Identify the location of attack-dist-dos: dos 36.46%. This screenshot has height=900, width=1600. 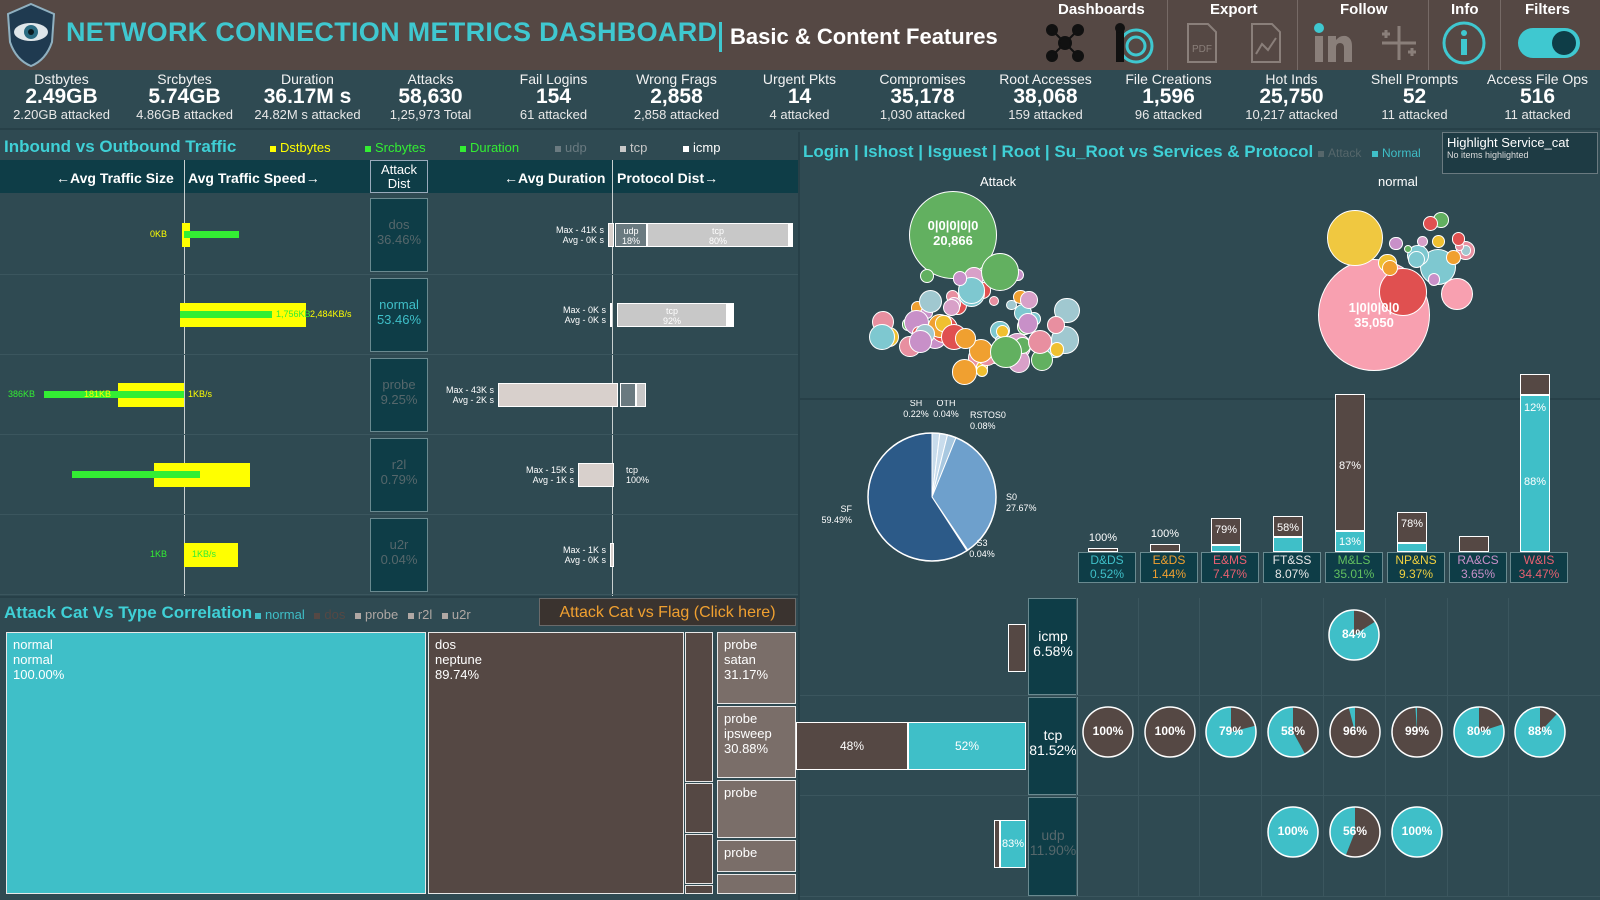
(399, 235).